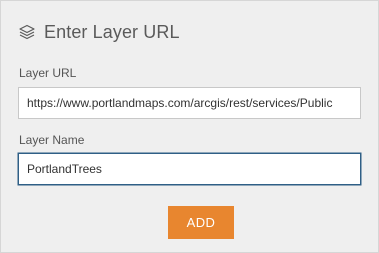  I want to click on layer-name-input, so click(189, 169).